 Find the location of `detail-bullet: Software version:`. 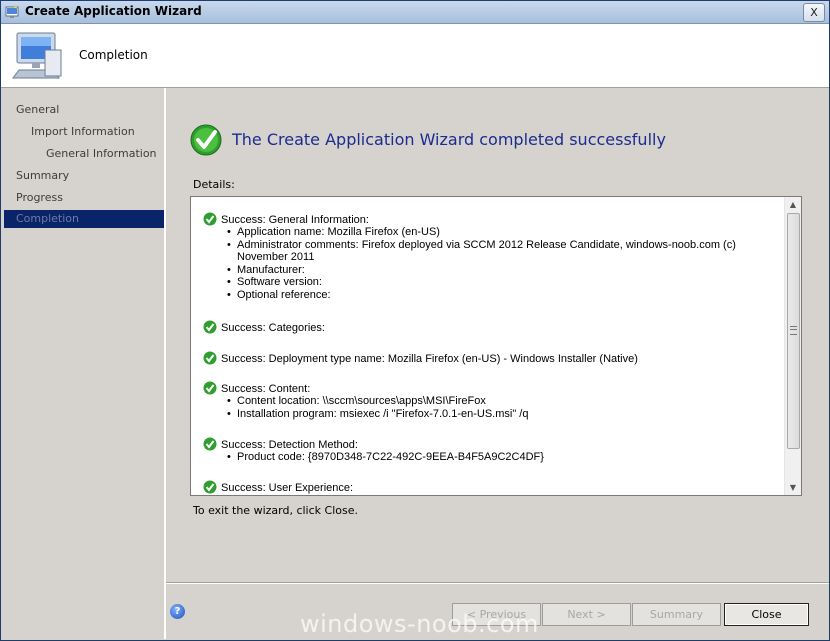

detail-bullet: Software version: is located at coordinates (500, 282).